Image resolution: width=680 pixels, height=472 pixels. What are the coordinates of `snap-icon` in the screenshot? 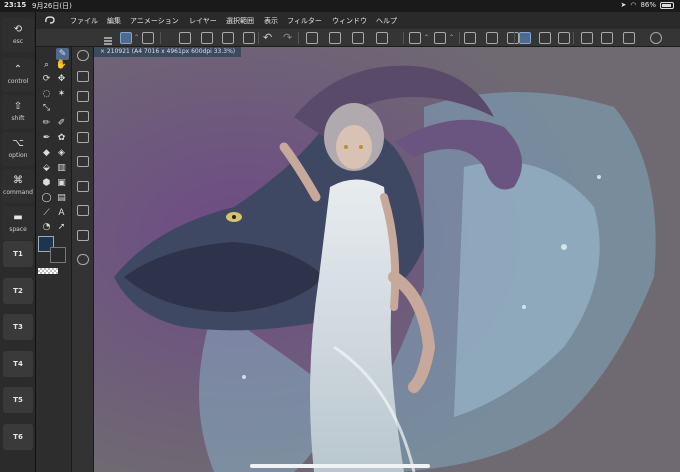 It's located at (440, 38).